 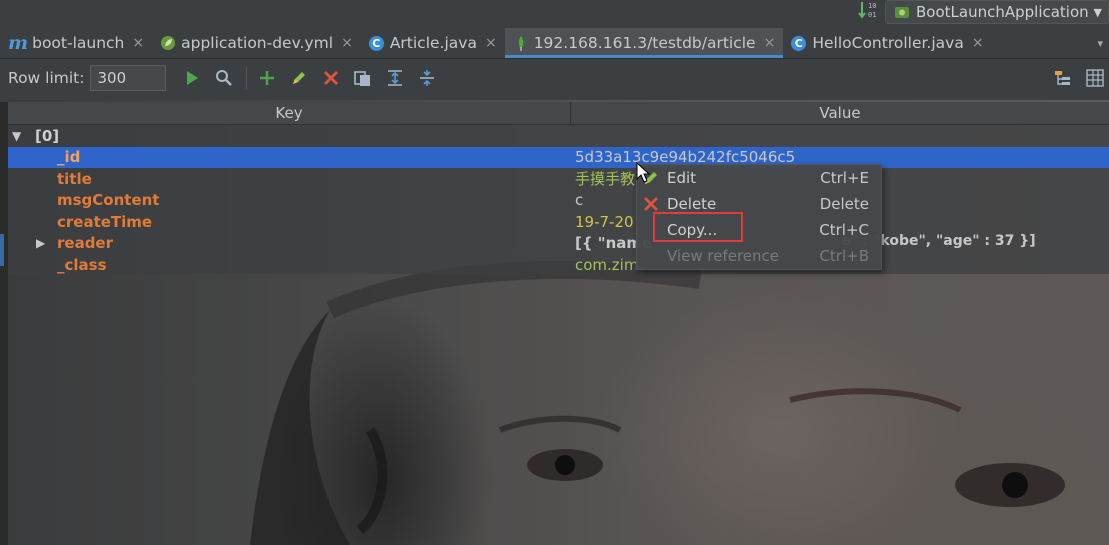 I want to click on expand-right-icon: ▶, so click(x=40, y=243).